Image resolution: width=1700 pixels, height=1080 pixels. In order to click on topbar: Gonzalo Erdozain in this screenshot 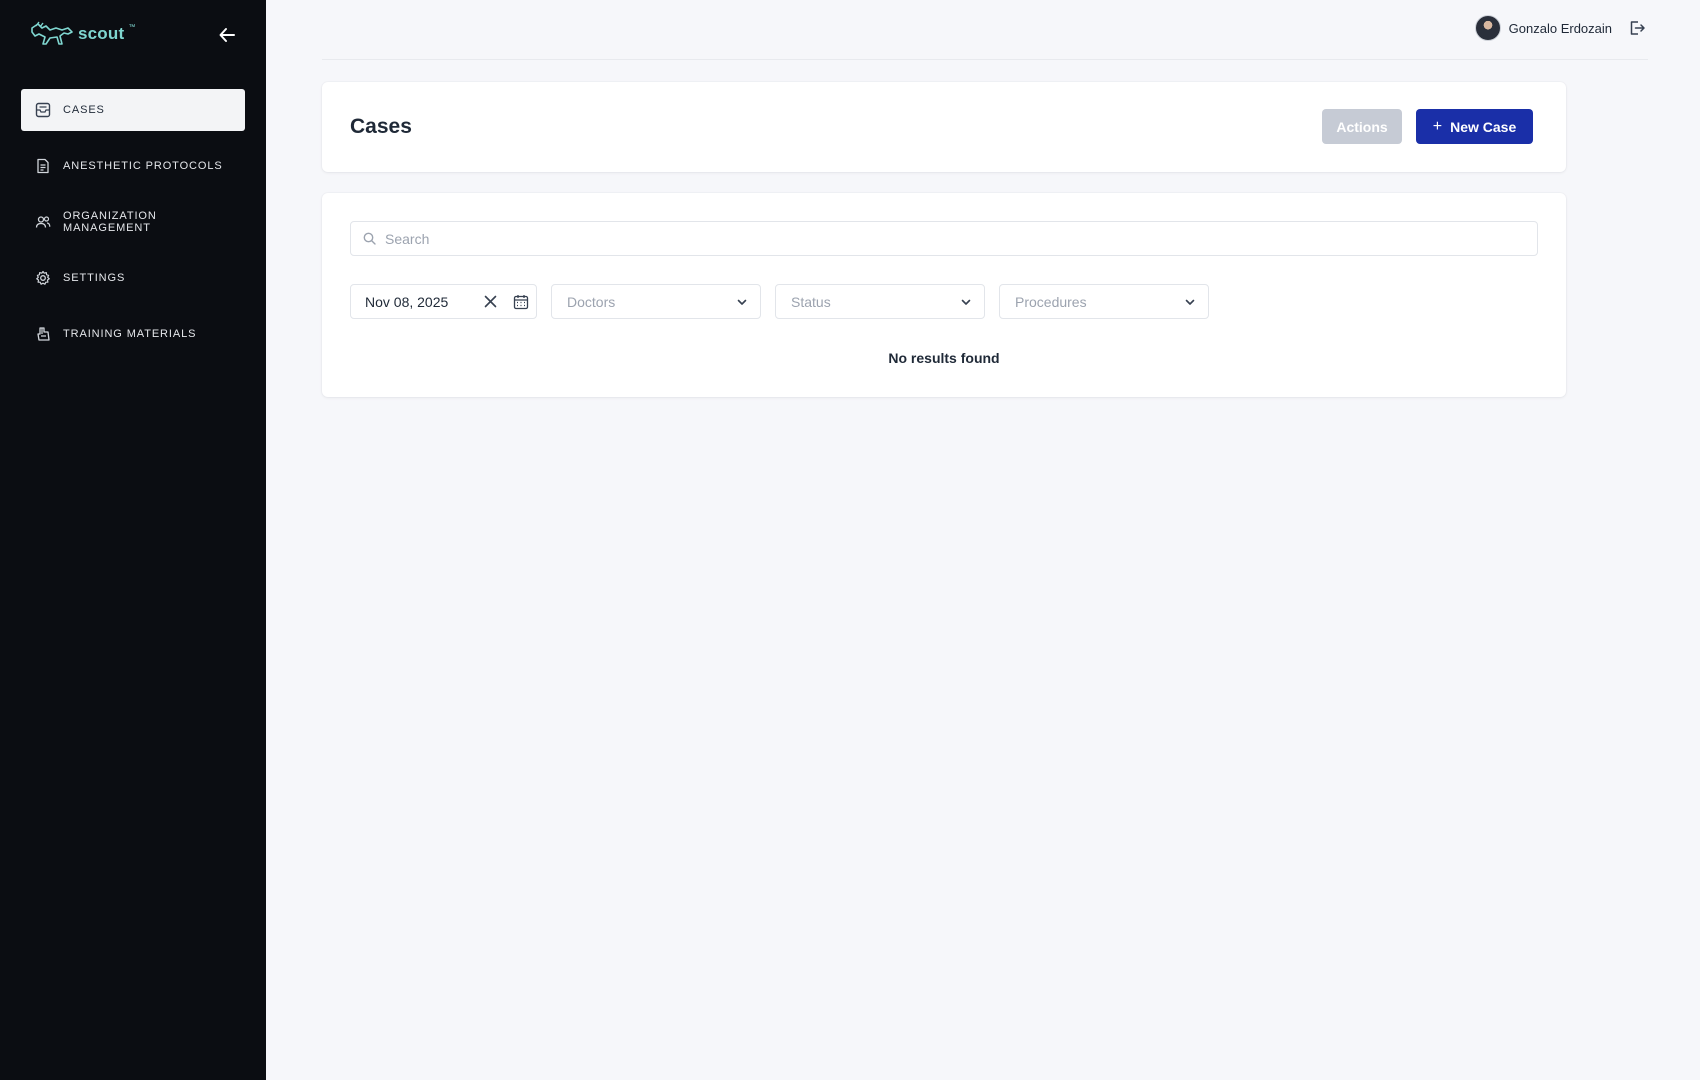, I will do `click(985, 30)`.